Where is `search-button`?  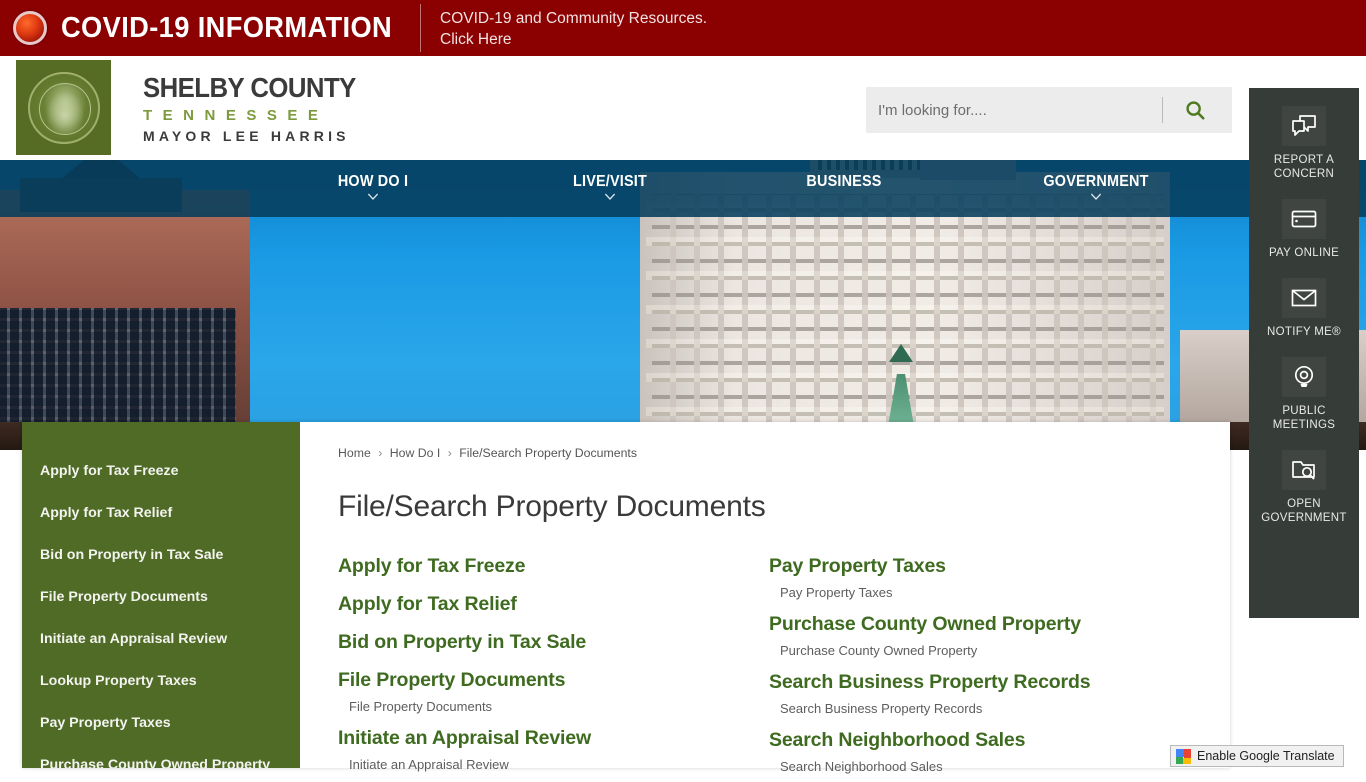 search-button is located at coordinates (1195, 110).